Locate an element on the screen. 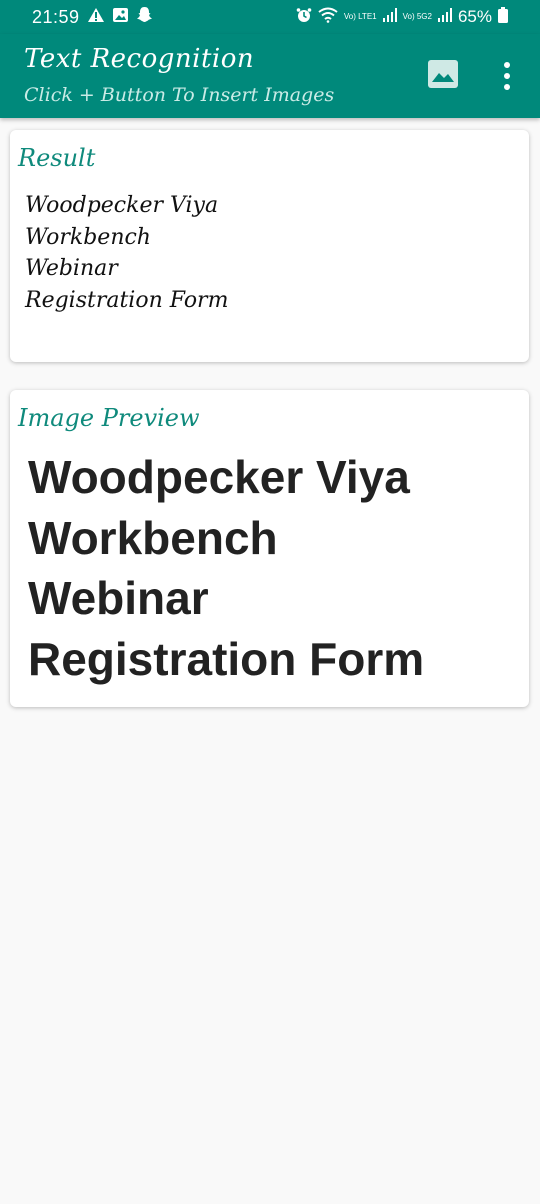  result-line: Registration Form is located at coordinates (127, 300).